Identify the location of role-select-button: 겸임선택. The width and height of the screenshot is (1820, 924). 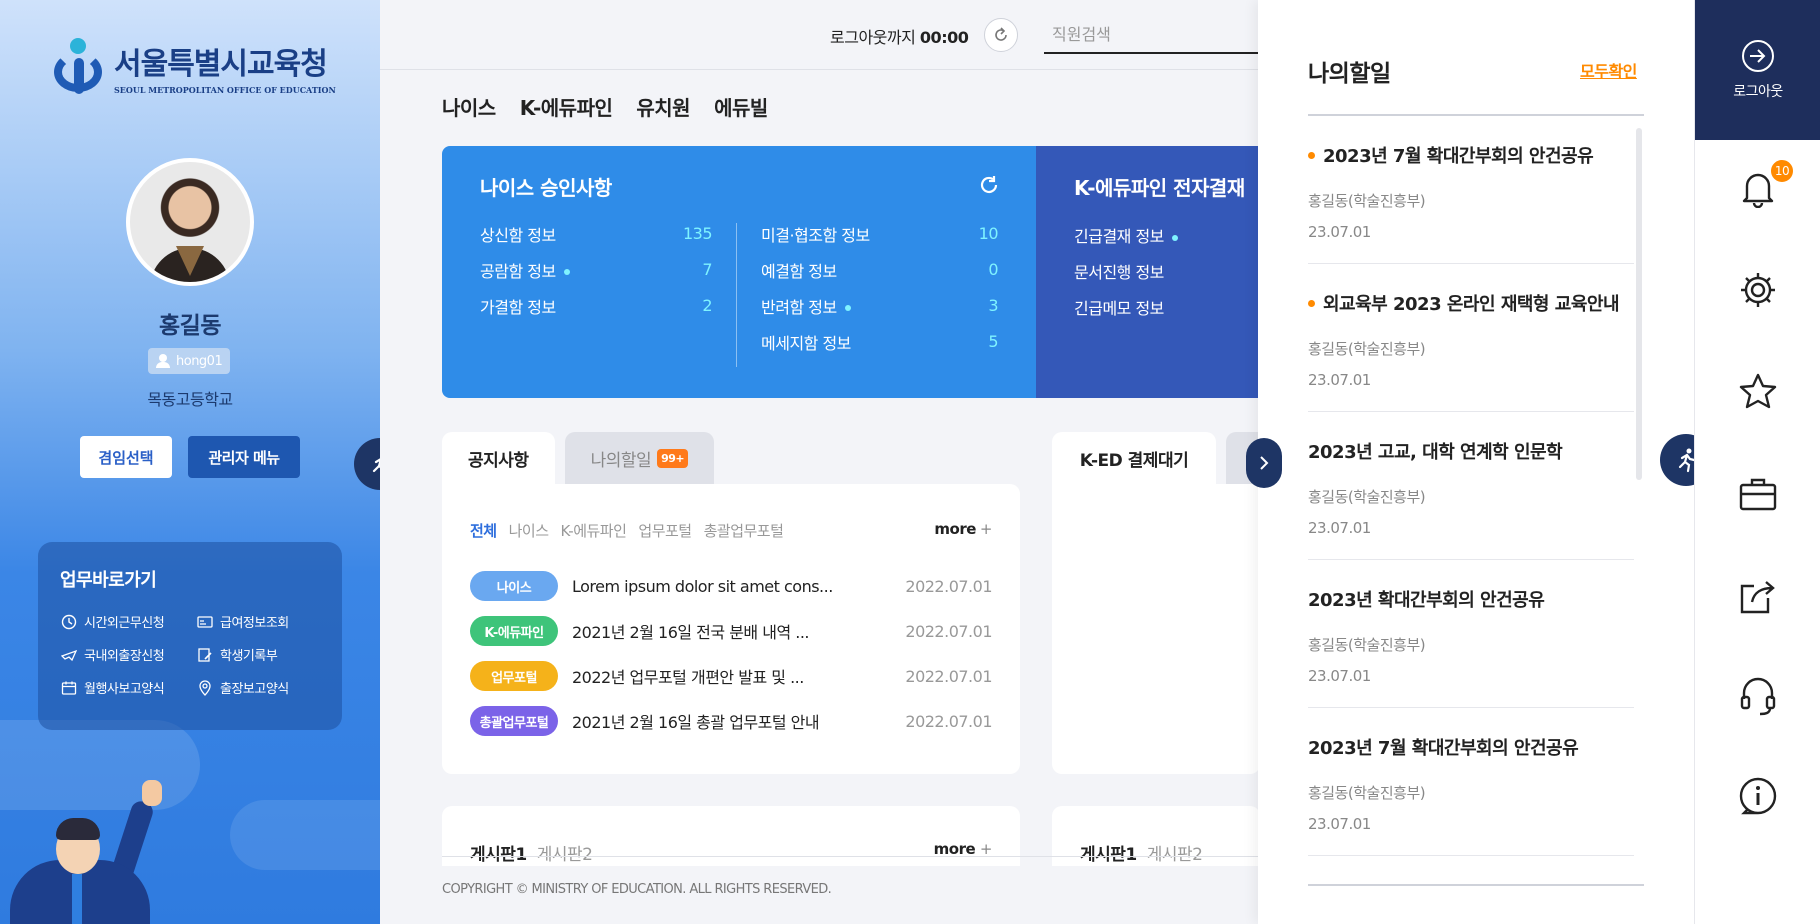
(126, 457).